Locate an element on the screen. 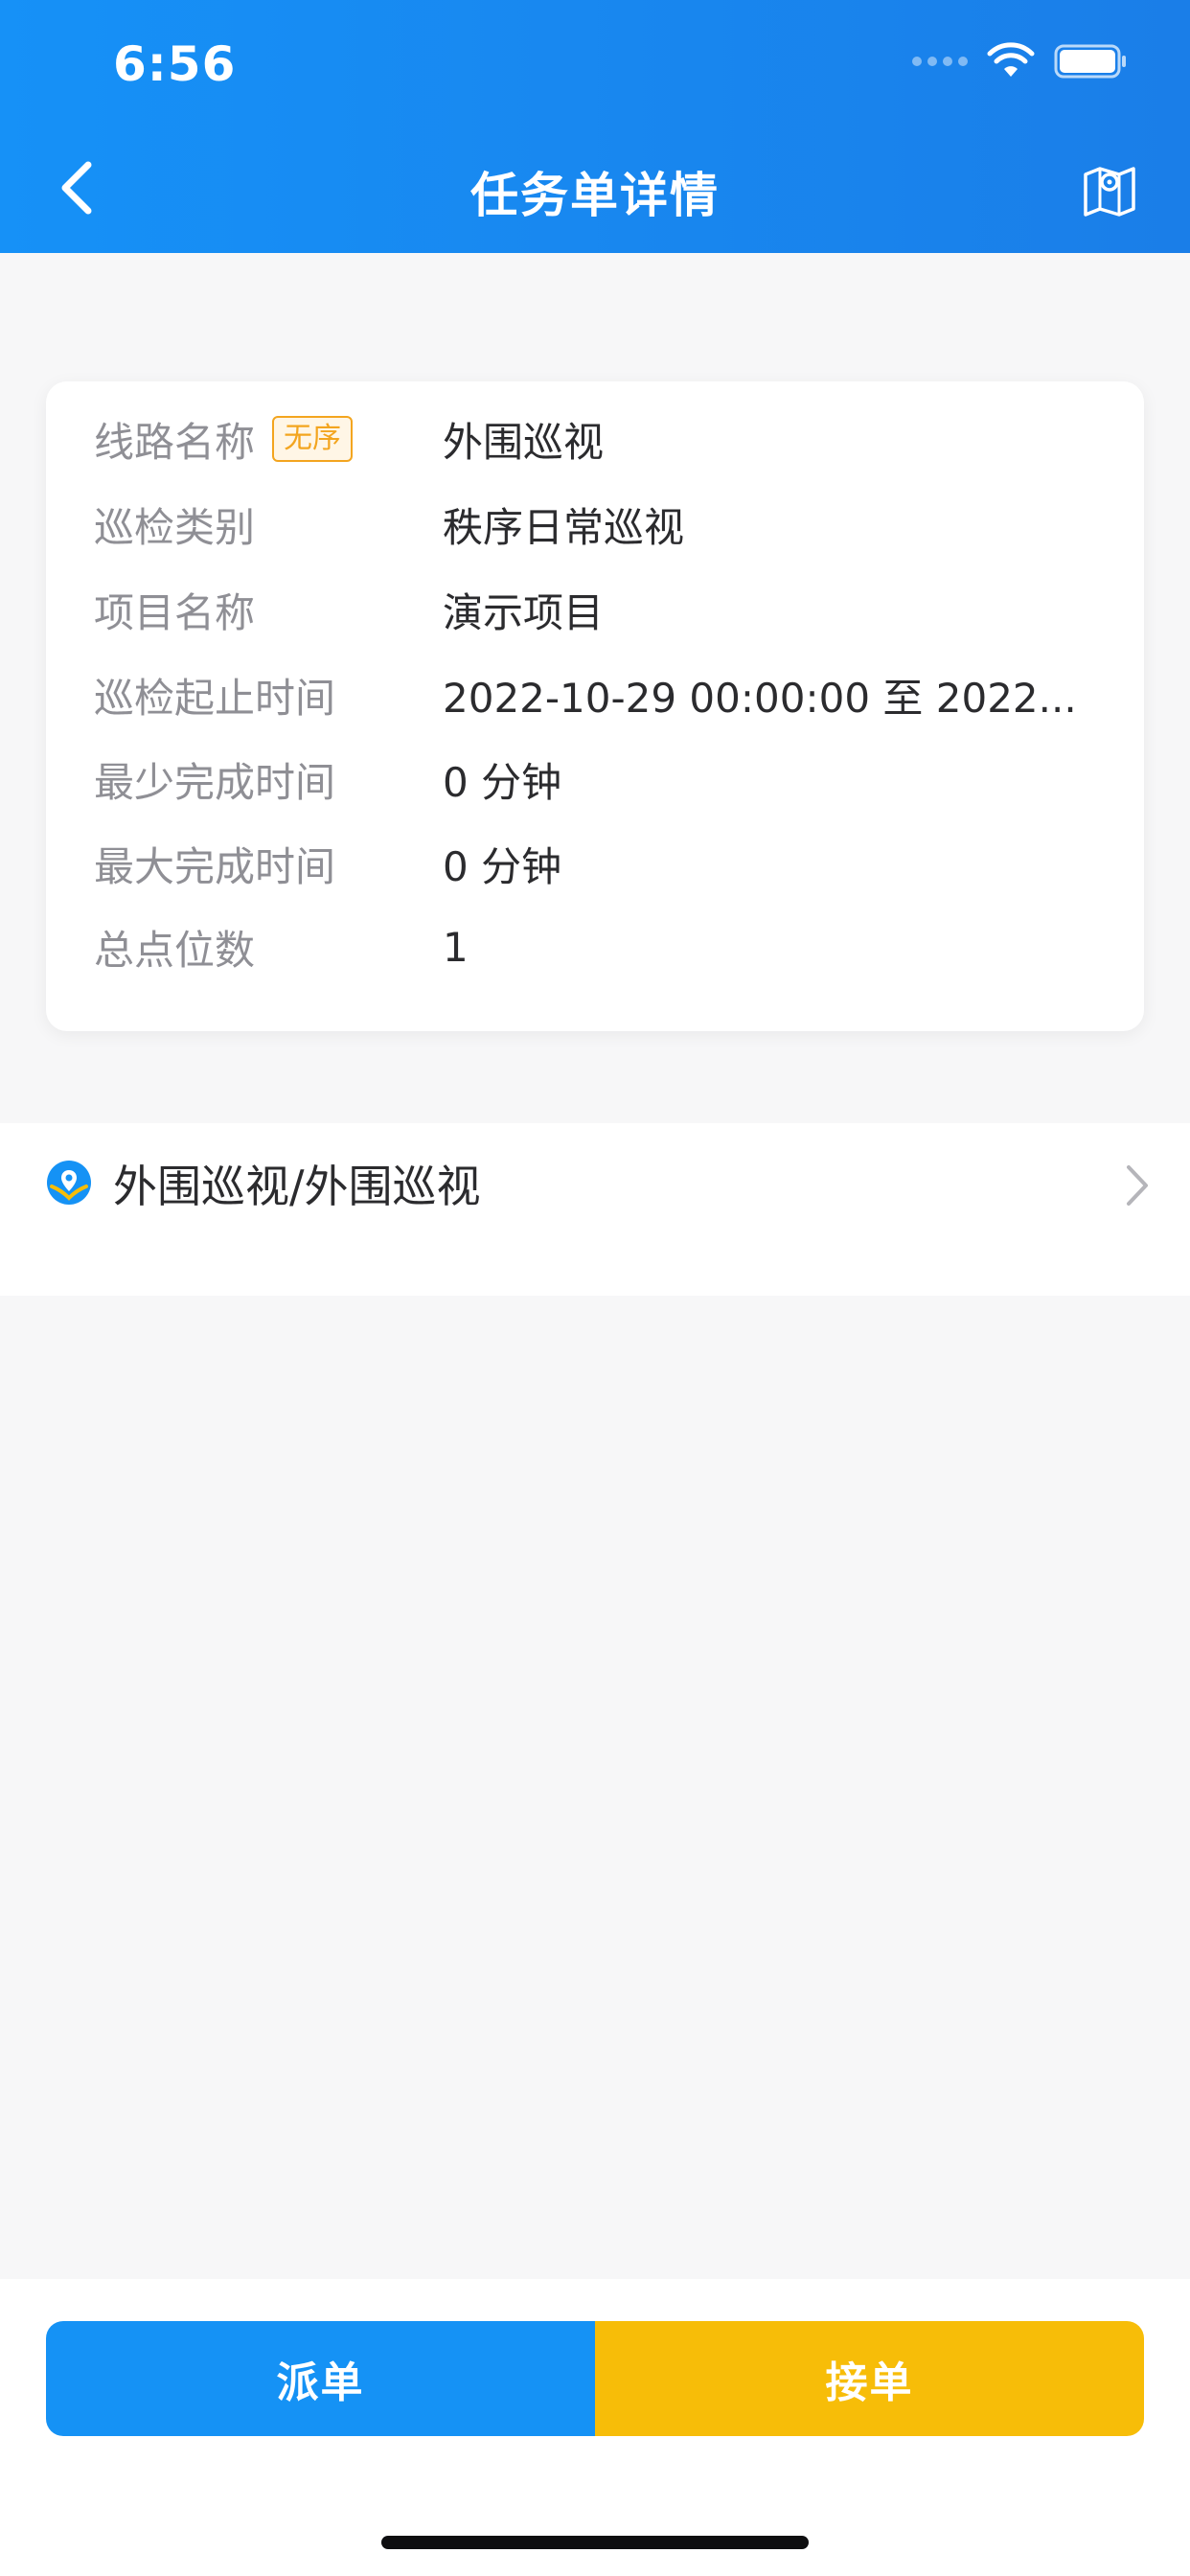  chevron-right-icon is located at coordinates (1137, 1185).